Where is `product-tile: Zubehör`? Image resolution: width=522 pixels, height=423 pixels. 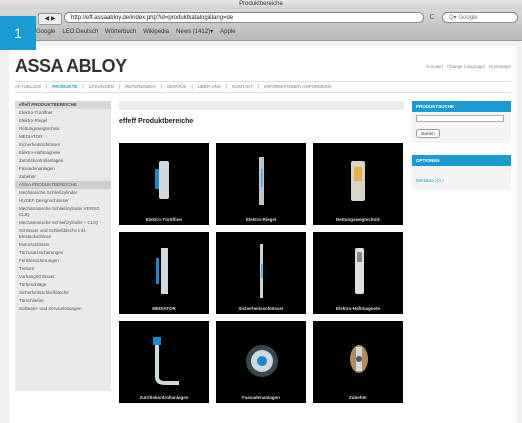
product-tile: Zubehör is located at coordinates (358, 362).